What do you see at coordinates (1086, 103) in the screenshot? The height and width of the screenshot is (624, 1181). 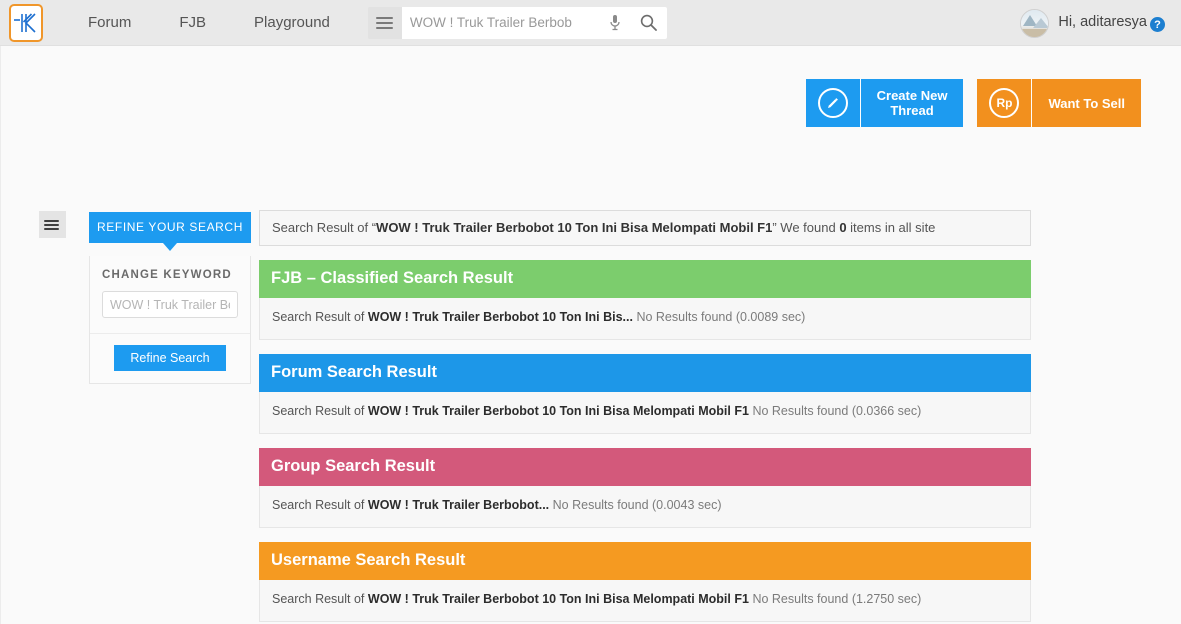 I see `want-to-sell-label: Want To Sell` at bounding box center [1086, 103].